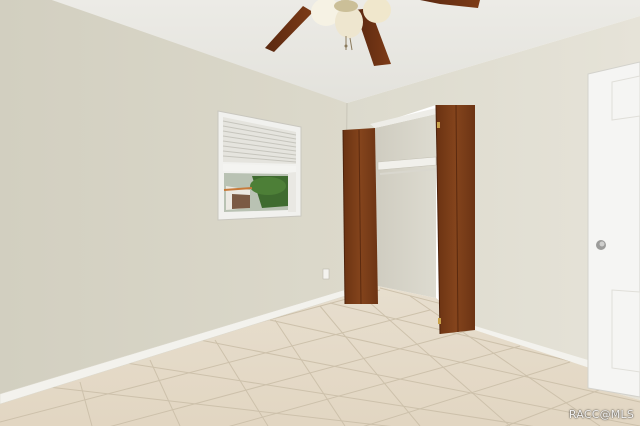 The height and width of the screenshot is (426, 640). I want to click on wall-outlet, so click(326, 274).